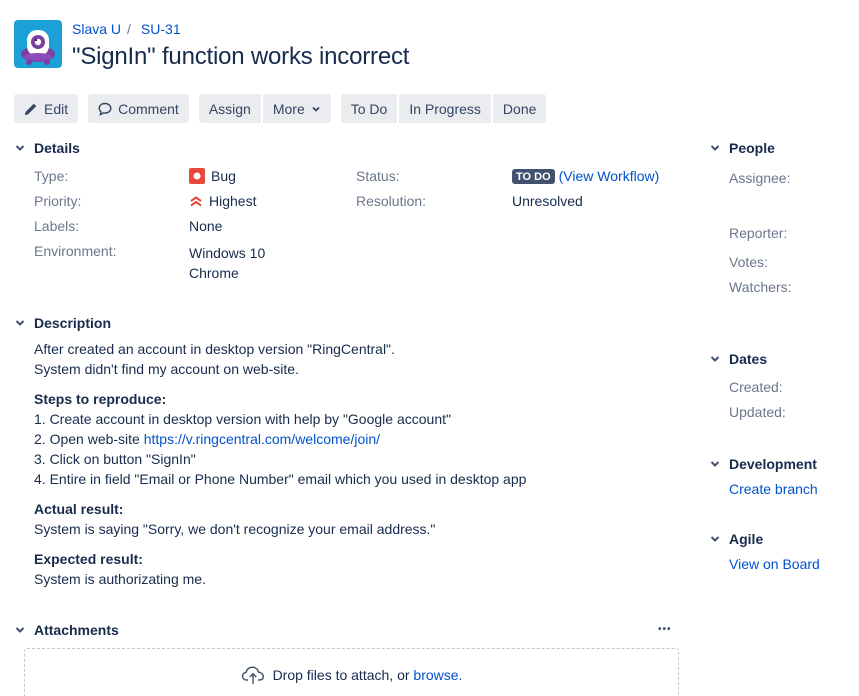 The width and height of the screenshot is (859, 696). What do you see at coordinates (748, 262) in the screenshot?
I see `votes-label: Votes:` at bounding box center [748, 262].